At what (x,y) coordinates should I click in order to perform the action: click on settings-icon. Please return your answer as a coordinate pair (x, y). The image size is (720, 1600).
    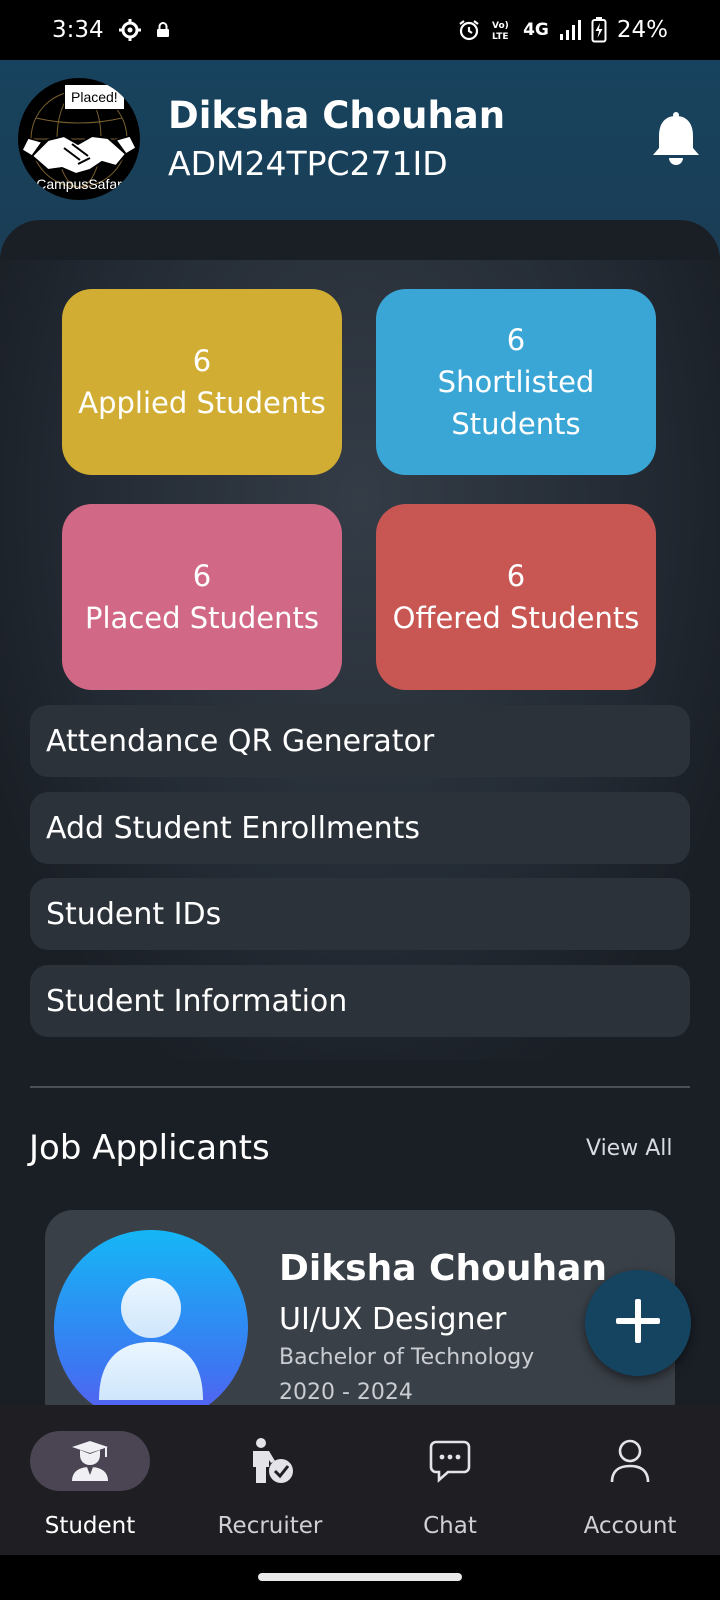
    Looking at the image, I should click on (130, 30).